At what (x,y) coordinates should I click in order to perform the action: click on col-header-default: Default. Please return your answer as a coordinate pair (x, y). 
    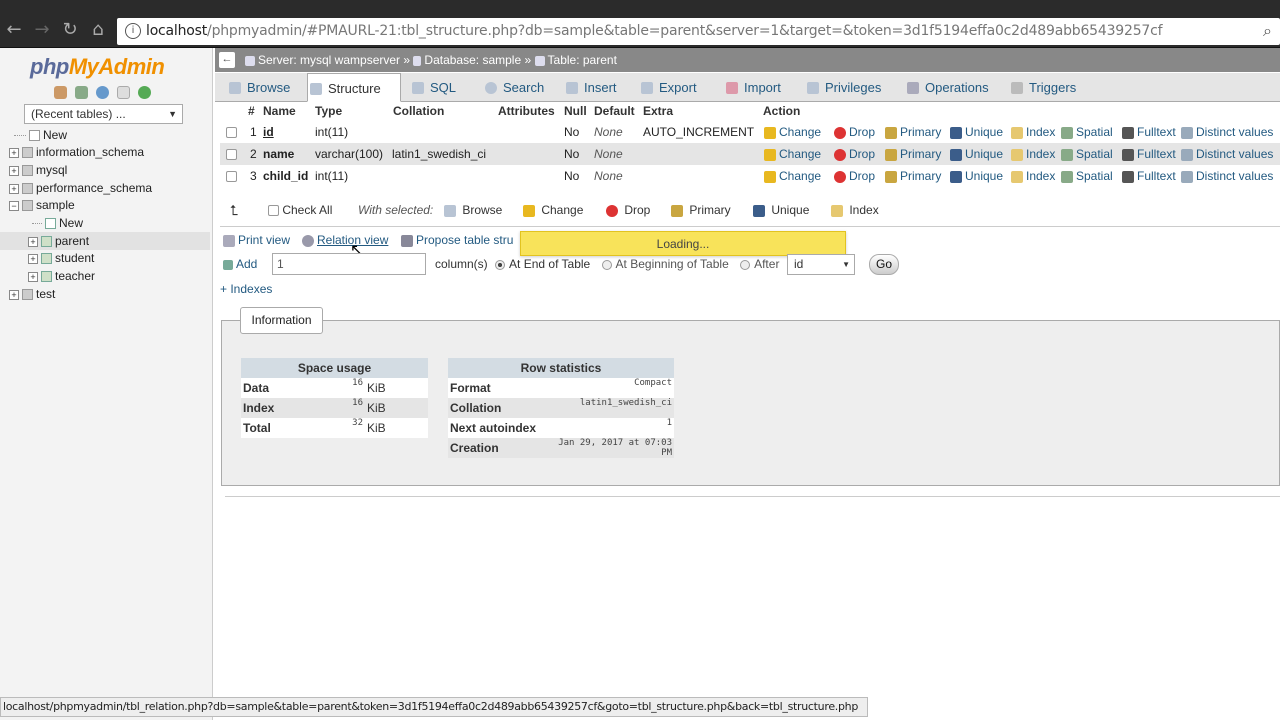
    Looking at the image, I should click on (614, 111).